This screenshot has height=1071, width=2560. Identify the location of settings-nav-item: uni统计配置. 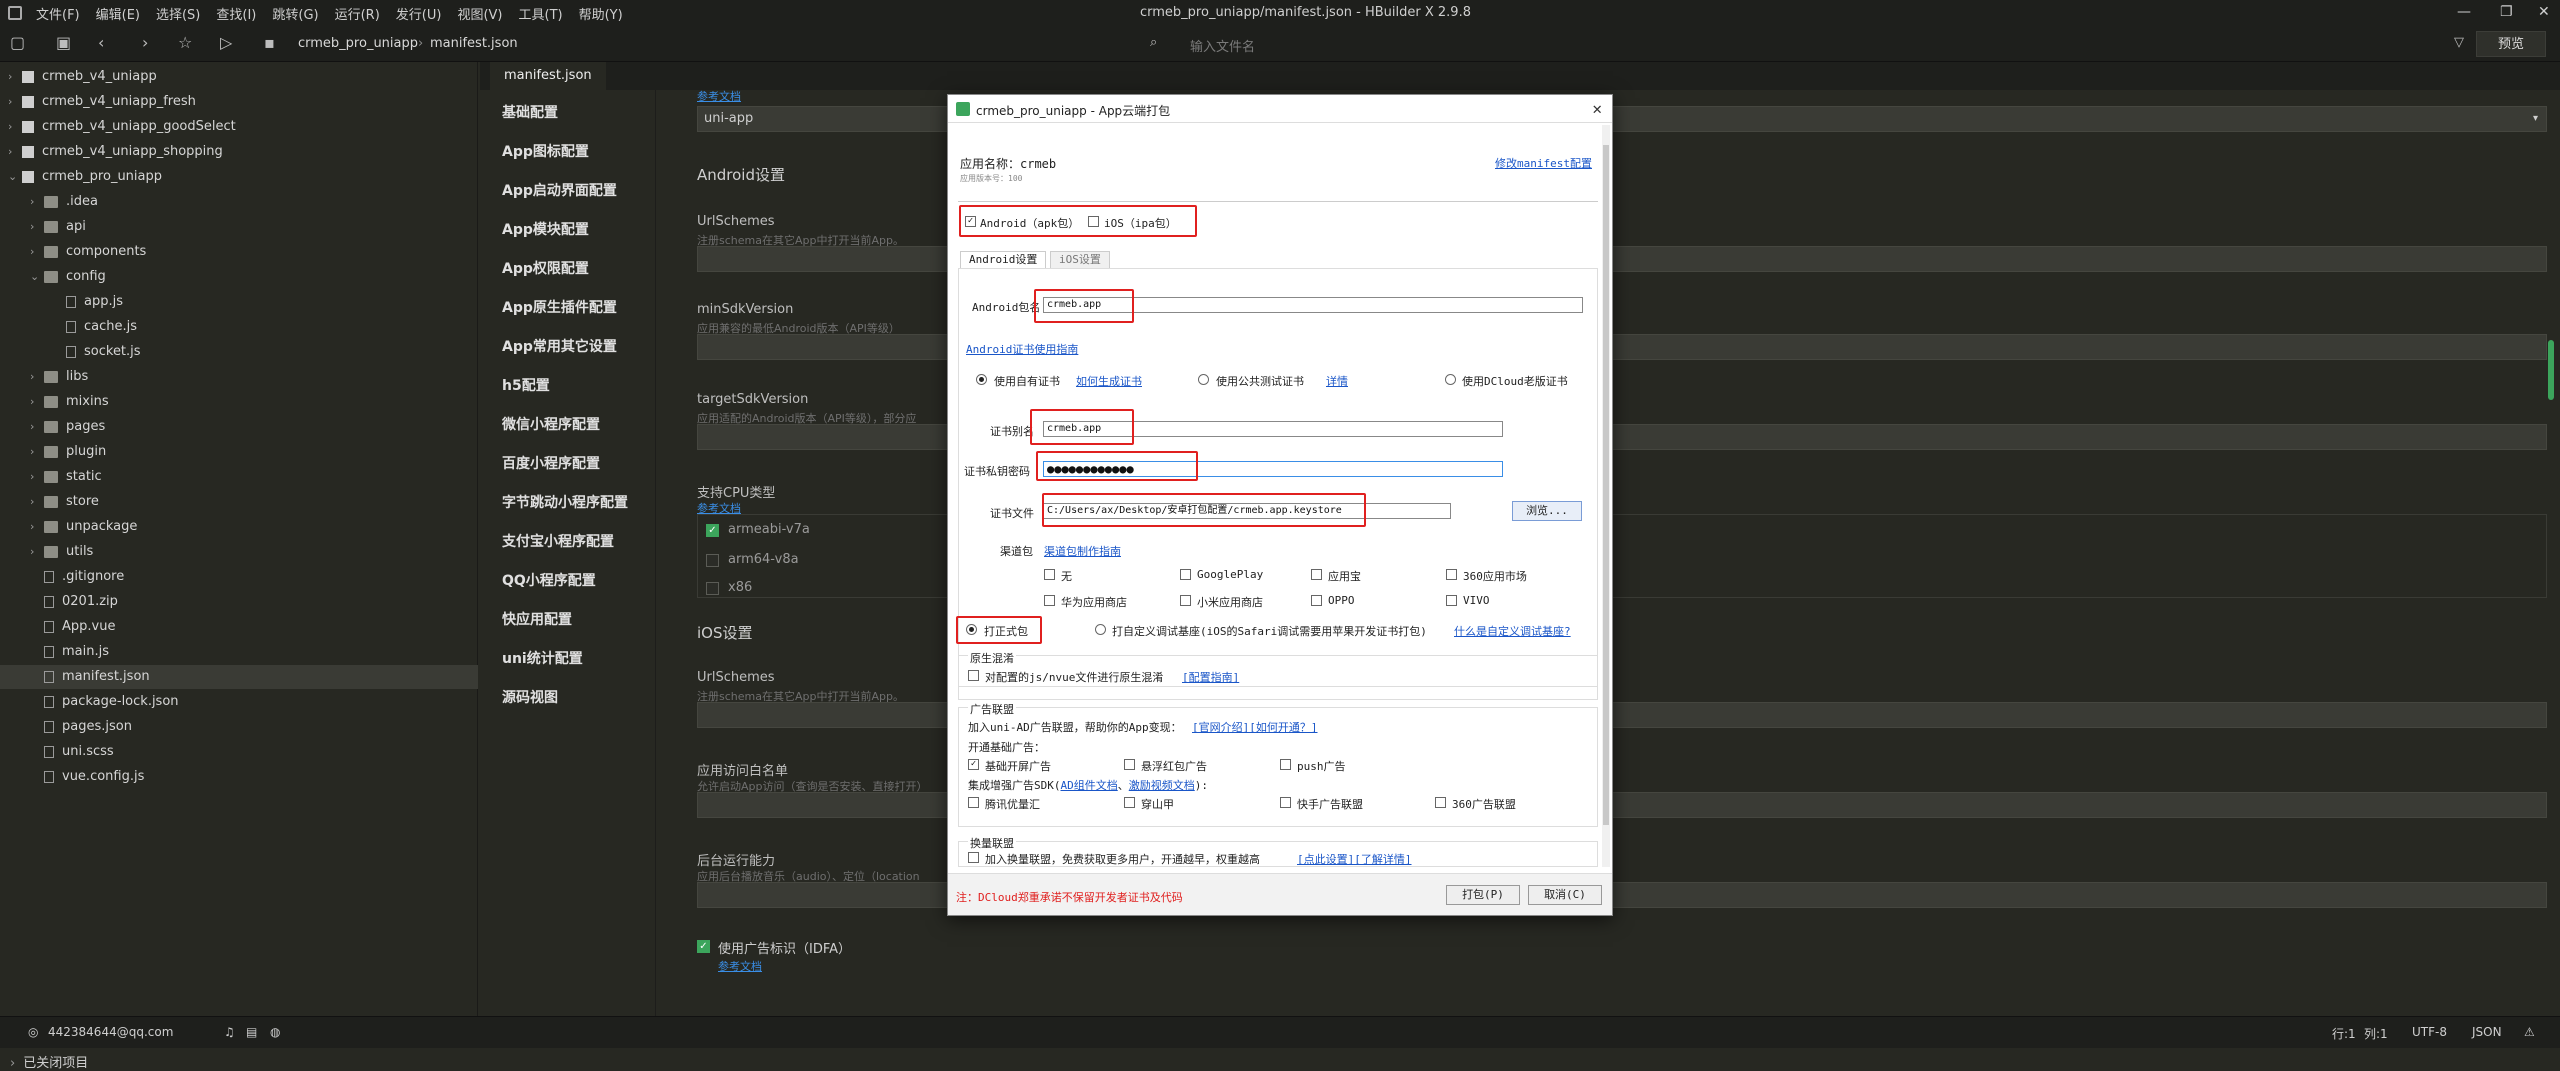
(542, 658).